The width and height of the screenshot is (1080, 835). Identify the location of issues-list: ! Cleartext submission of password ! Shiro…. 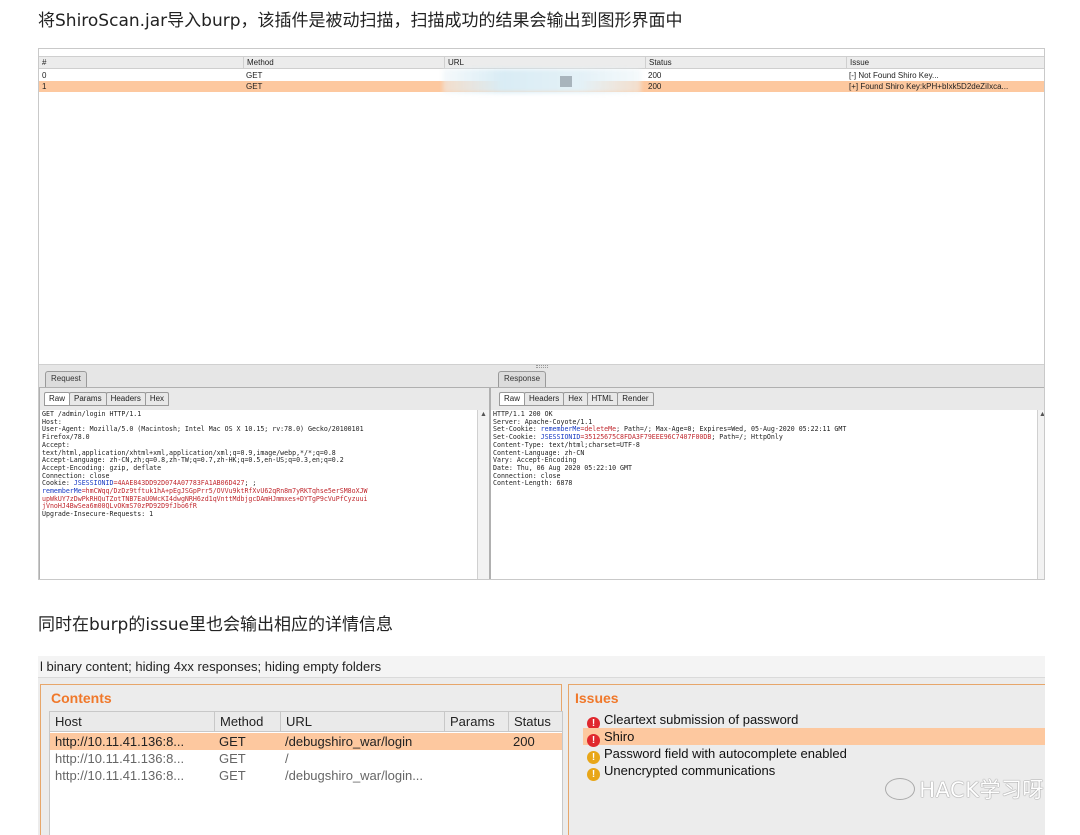
(814, 773).